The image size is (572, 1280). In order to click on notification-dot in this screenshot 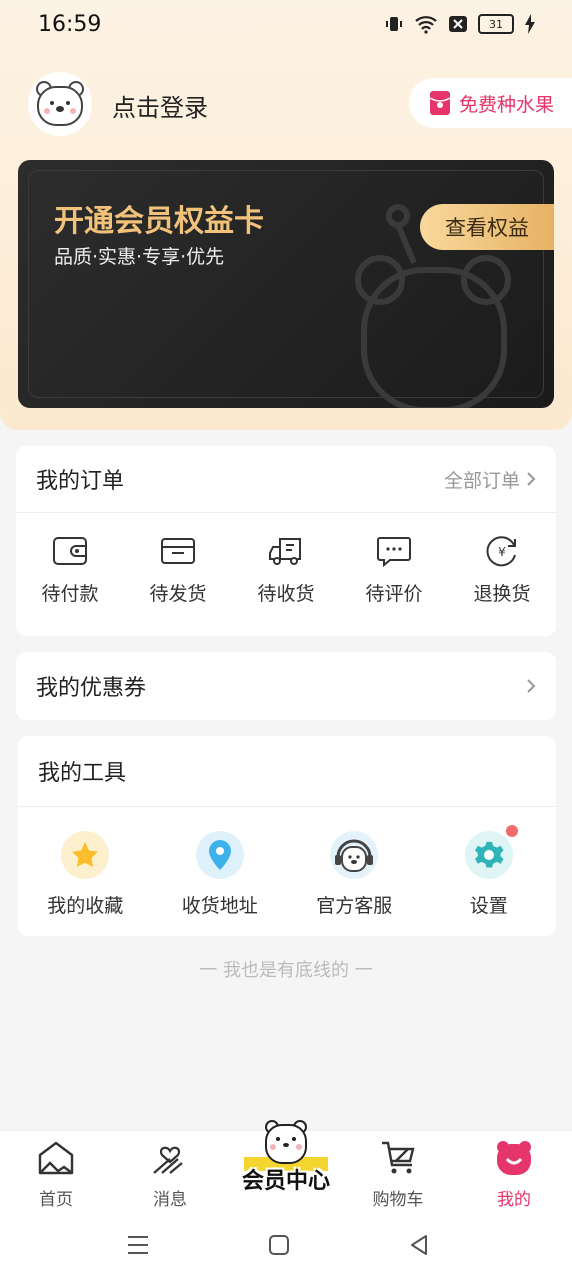, I will do `click(511, 831)`.